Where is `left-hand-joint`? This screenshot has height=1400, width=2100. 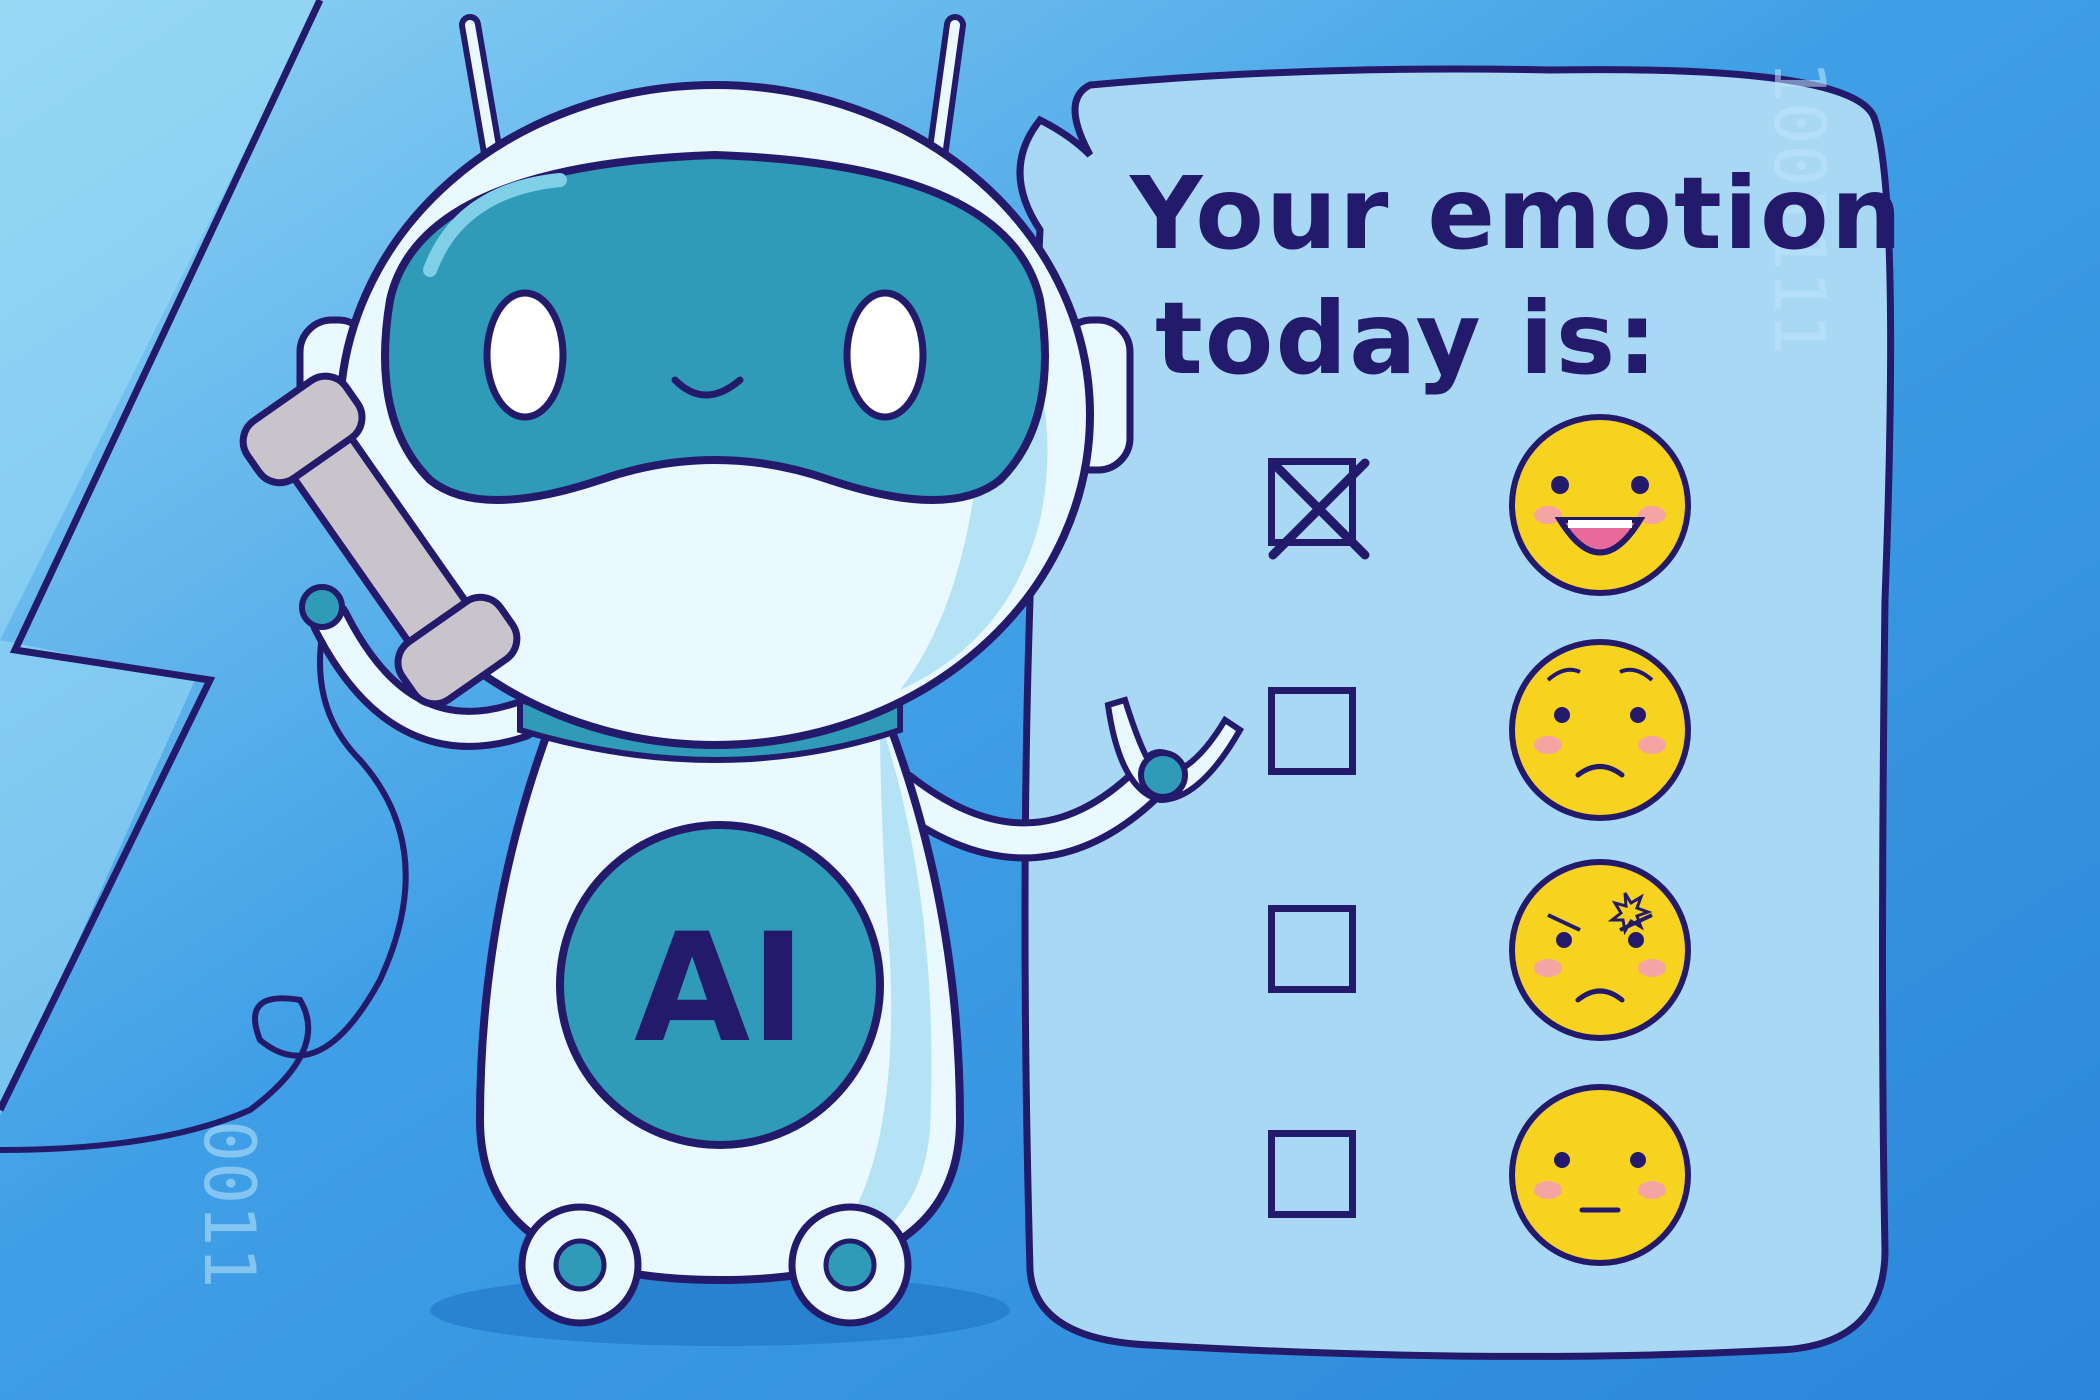
left-hand-joint is located at coordinates (322, 607).